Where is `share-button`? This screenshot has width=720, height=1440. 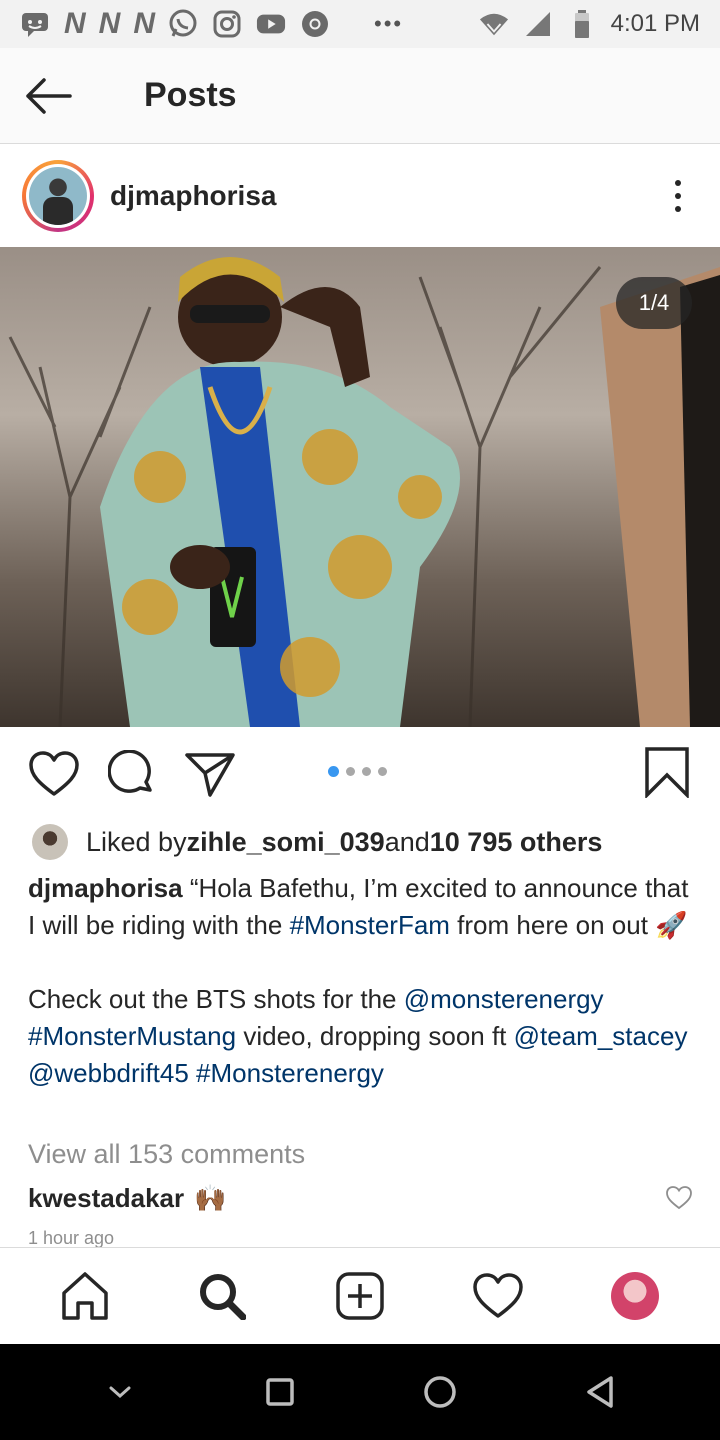 share-button is located at coordinates (210, 774).